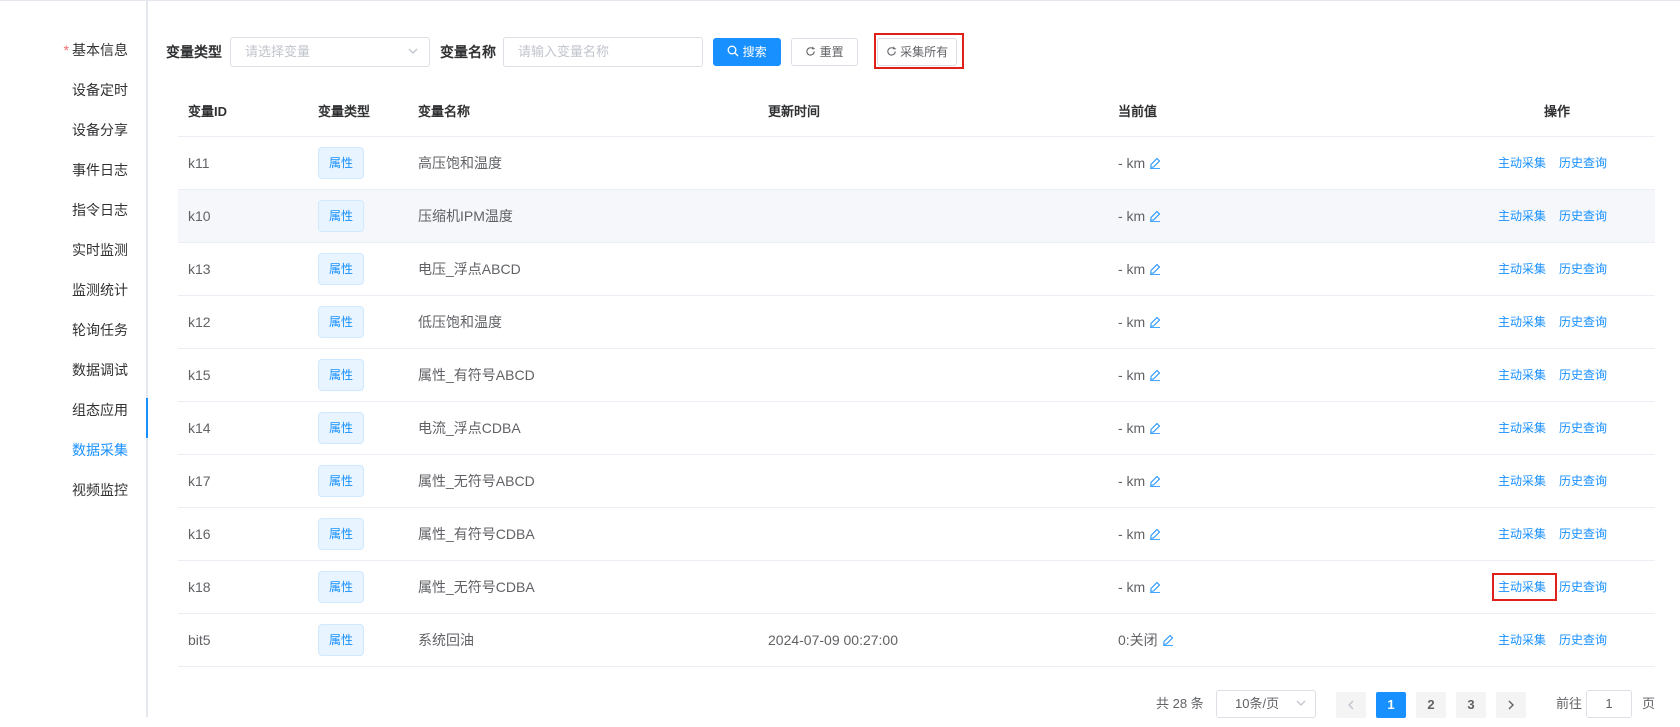 The width and height of the screenshot is (1680, 727). Describe the element at coordinates (1471, 705) in the screenshot. I see `page-number-button: 3` at that location.